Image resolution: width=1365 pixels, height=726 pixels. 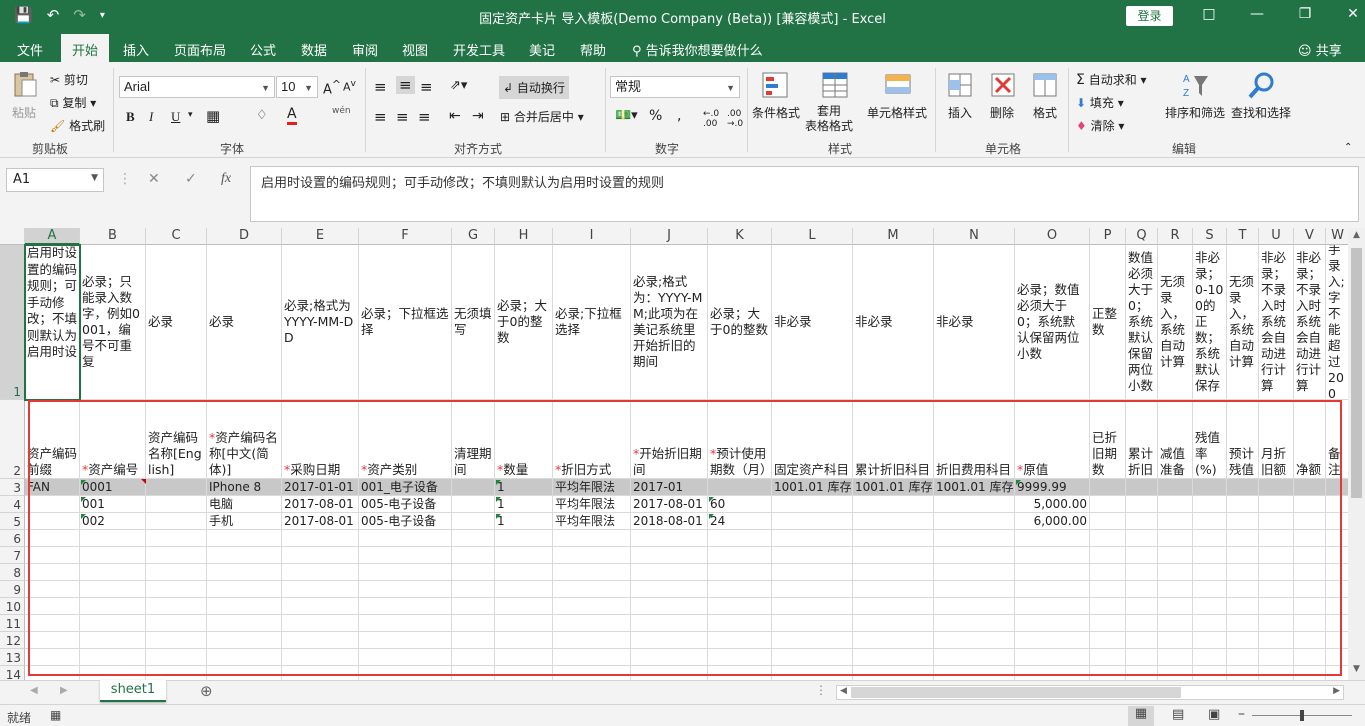 I want to click on fill-color-icon: ♢, so click(x=262, y=115).